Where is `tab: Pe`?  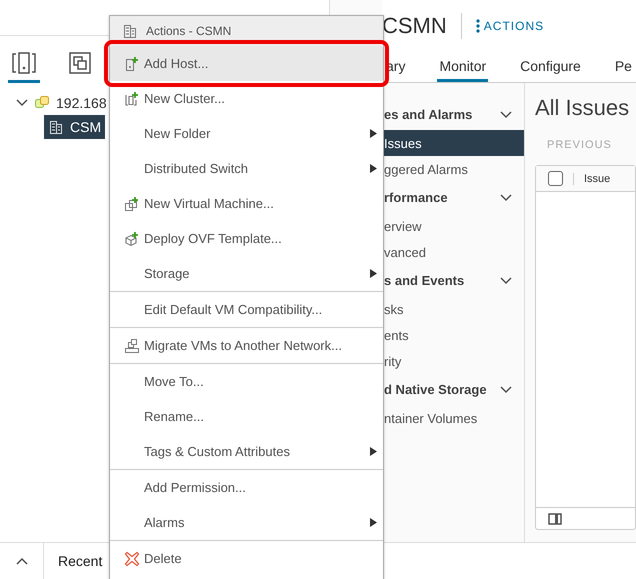 tab: Pe is located at coordinates (623, 67).